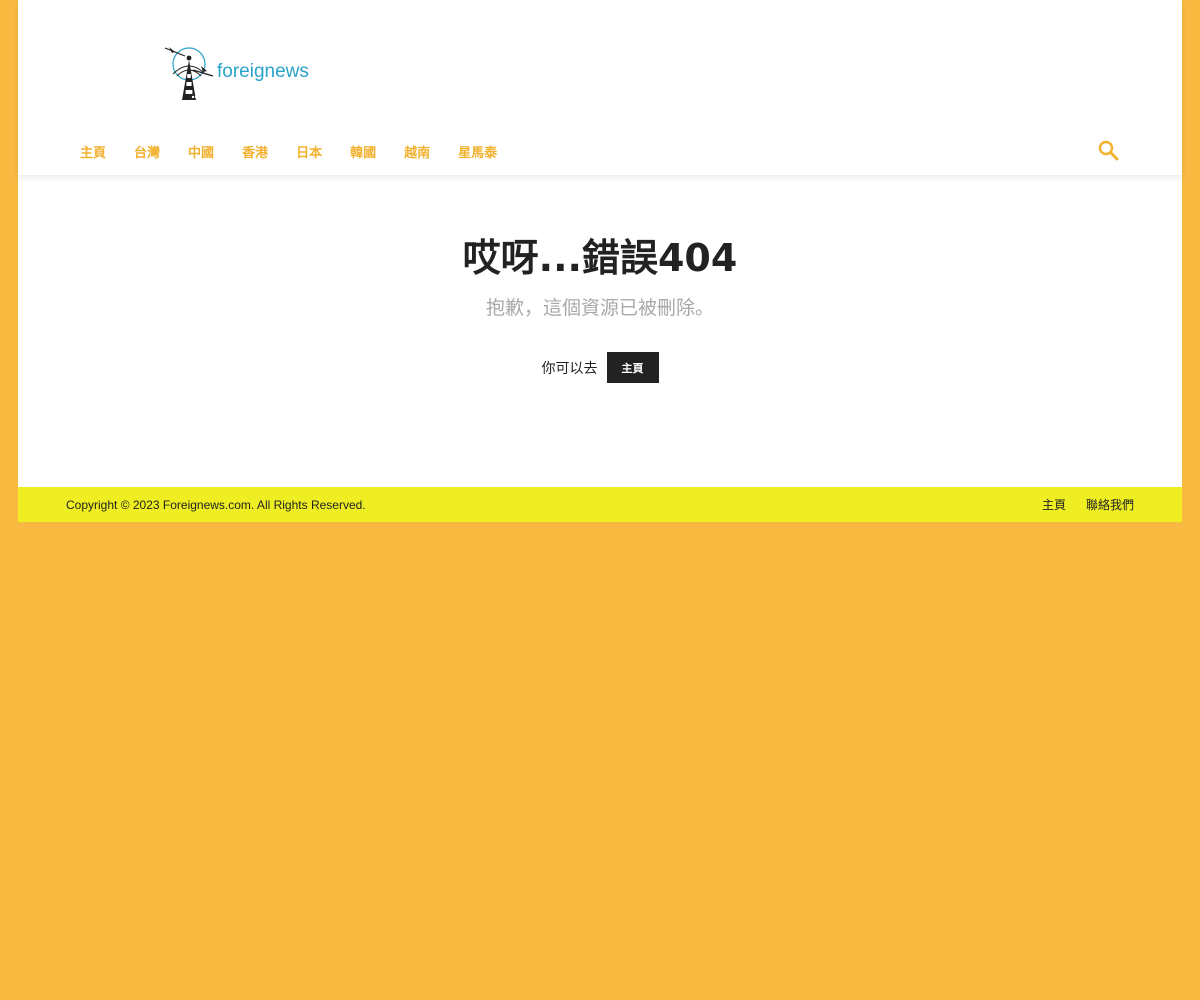 This screenshot has width=1200, height=1000. I want to click on footer-link-home: 主頁, so click(1054, 504).